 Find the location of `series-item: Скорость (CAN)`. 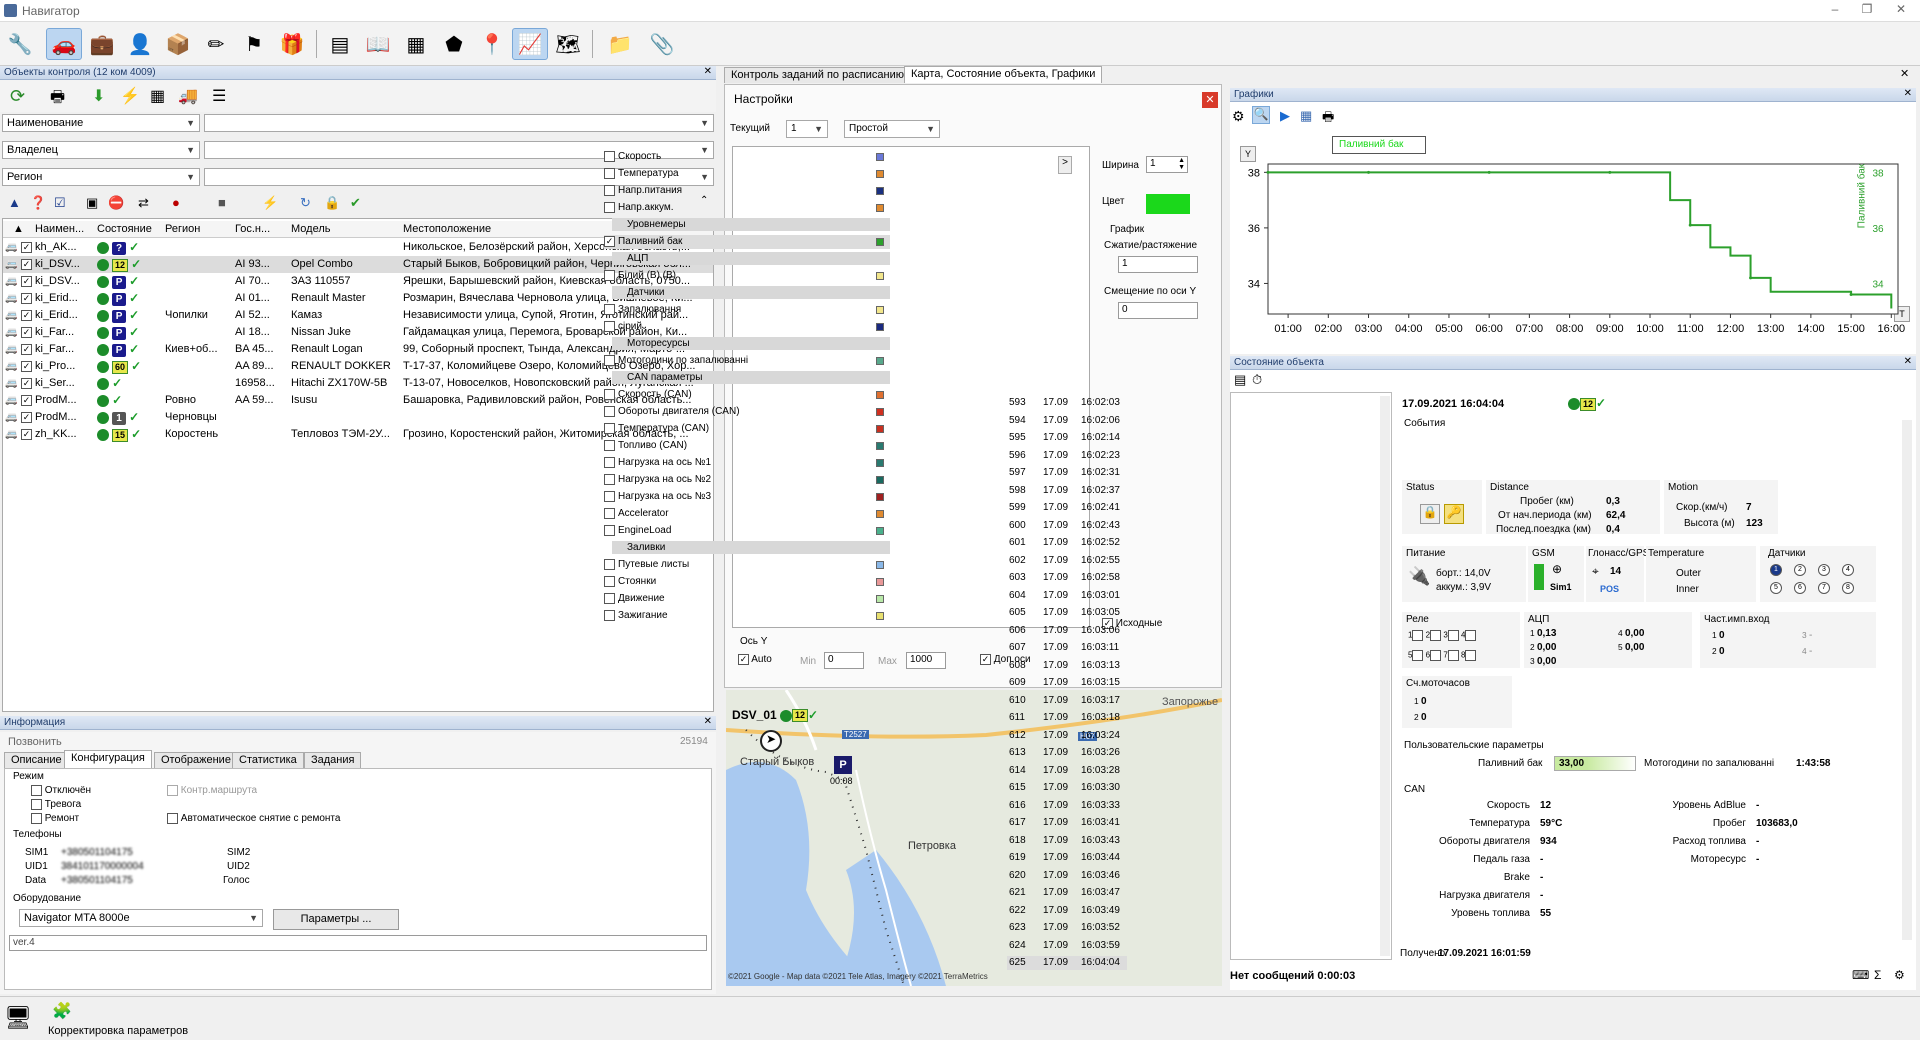

series-item: Скорость (CAN) is located at coordinates (747, 395).